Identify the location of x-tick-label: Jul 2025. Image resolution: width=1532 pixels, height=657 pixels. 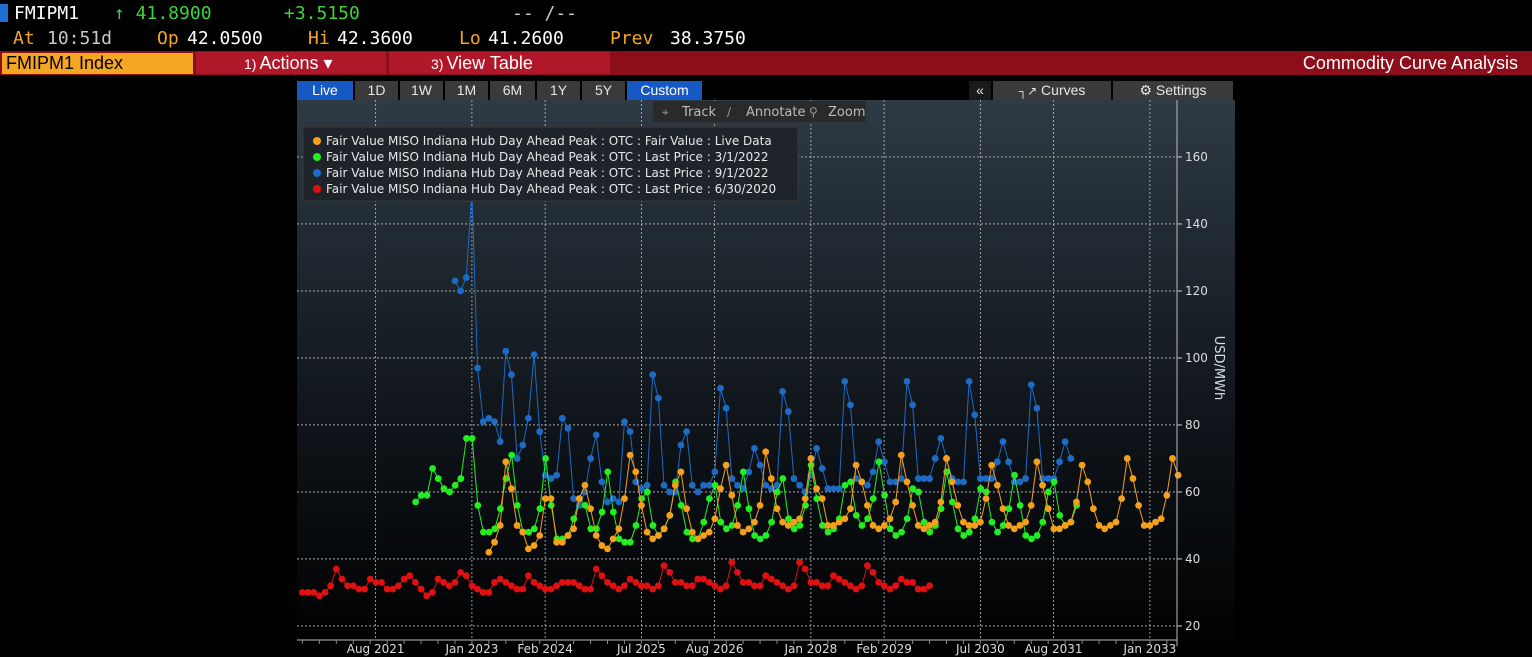
(641, 649).